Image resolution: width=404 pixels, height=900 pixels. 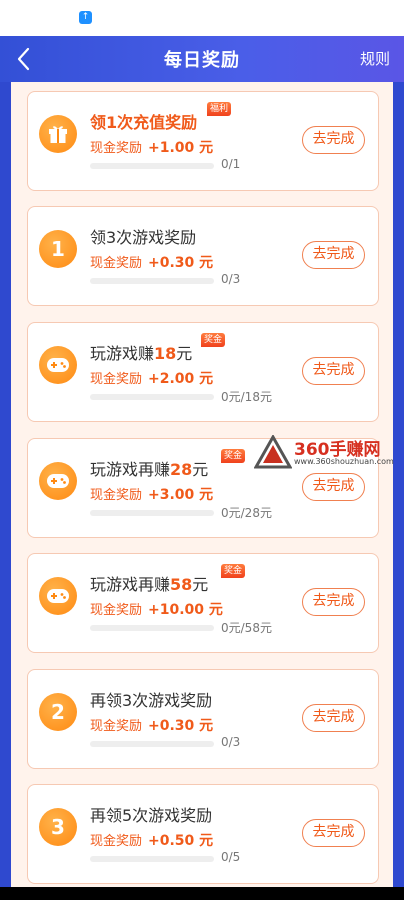 I want to click on watermark-logo-icon, so click(x=273, y=452).